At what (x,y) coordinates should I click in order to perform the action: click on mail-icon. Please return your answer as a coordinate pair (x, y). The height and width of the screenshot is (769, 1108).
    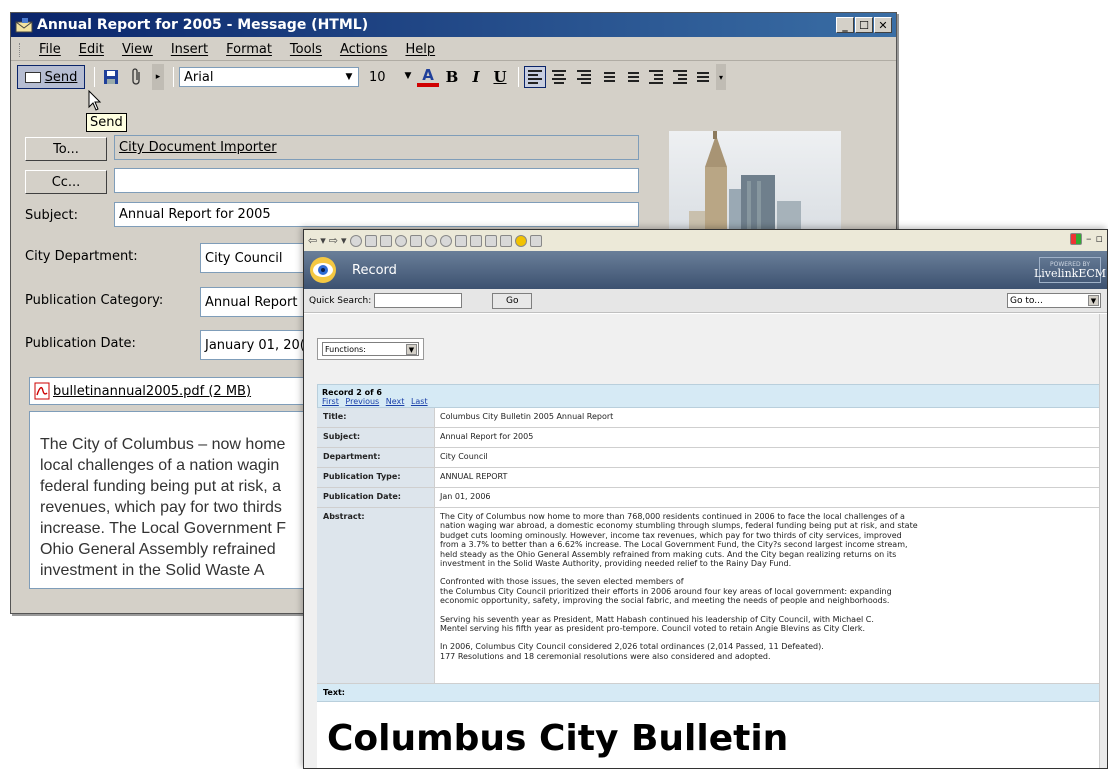
    Looking at the image, I should click on (460, 240).